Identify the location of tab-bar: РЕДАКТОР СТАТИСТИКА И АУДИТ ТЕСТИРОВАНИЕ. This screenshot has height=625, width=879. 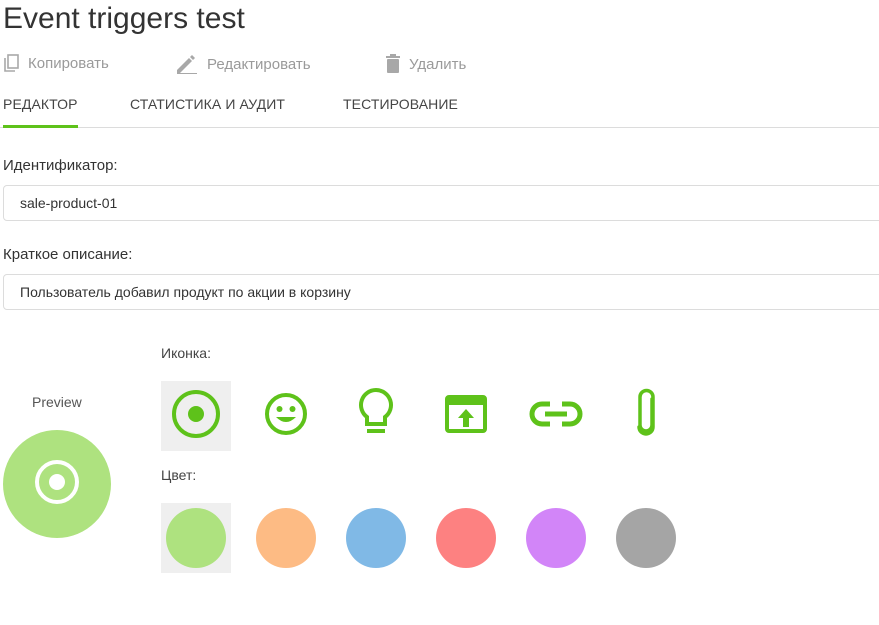
(439, 111).